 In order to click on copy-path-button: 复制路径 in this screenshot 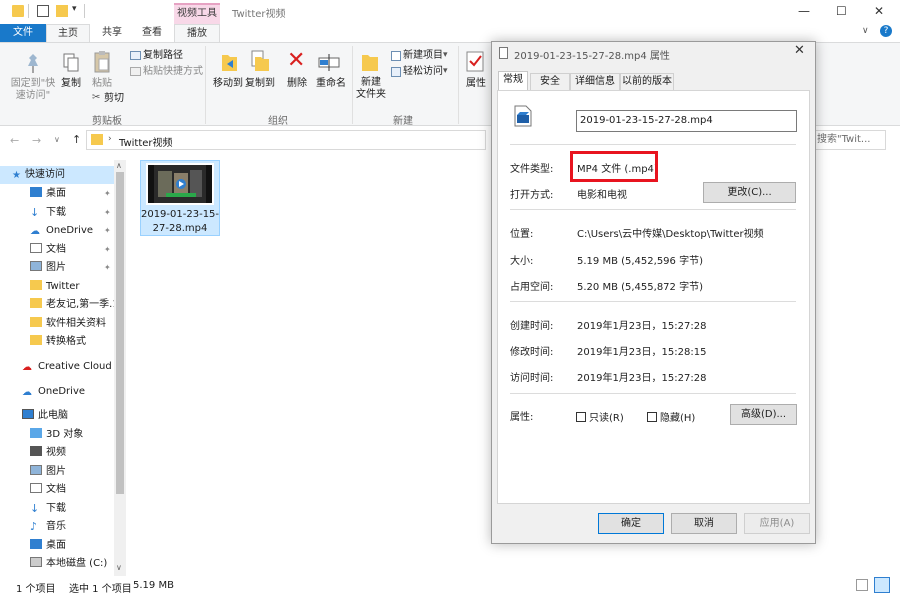, I will do `click(163, 56)`.